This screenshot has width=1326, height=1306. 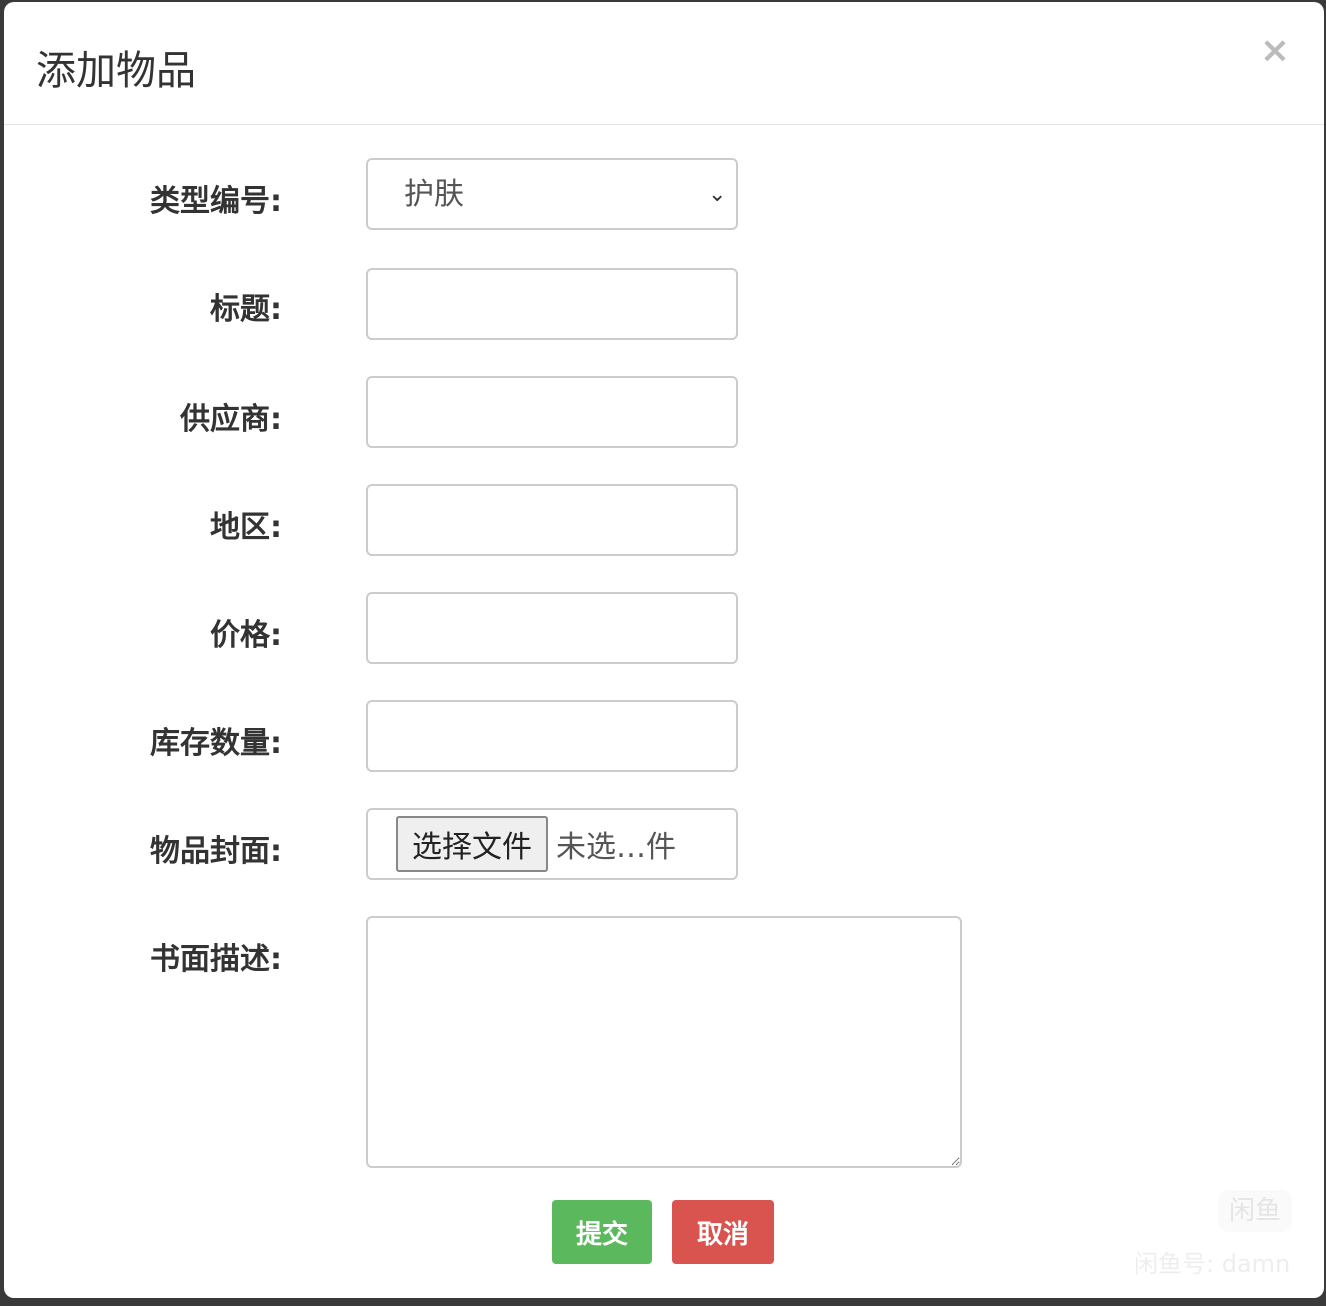 What do you see at coordinates (216, 201) in the screenshot?
I see `type-label: 类型编号:` at bounding box center [216, 201].